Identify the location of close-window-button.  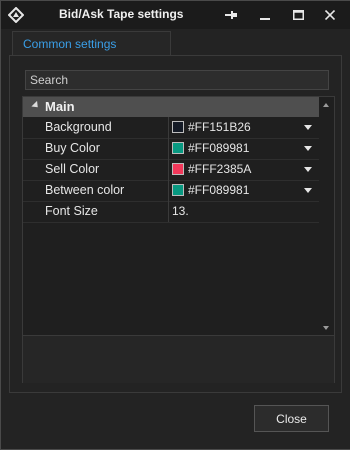
(330, 15).